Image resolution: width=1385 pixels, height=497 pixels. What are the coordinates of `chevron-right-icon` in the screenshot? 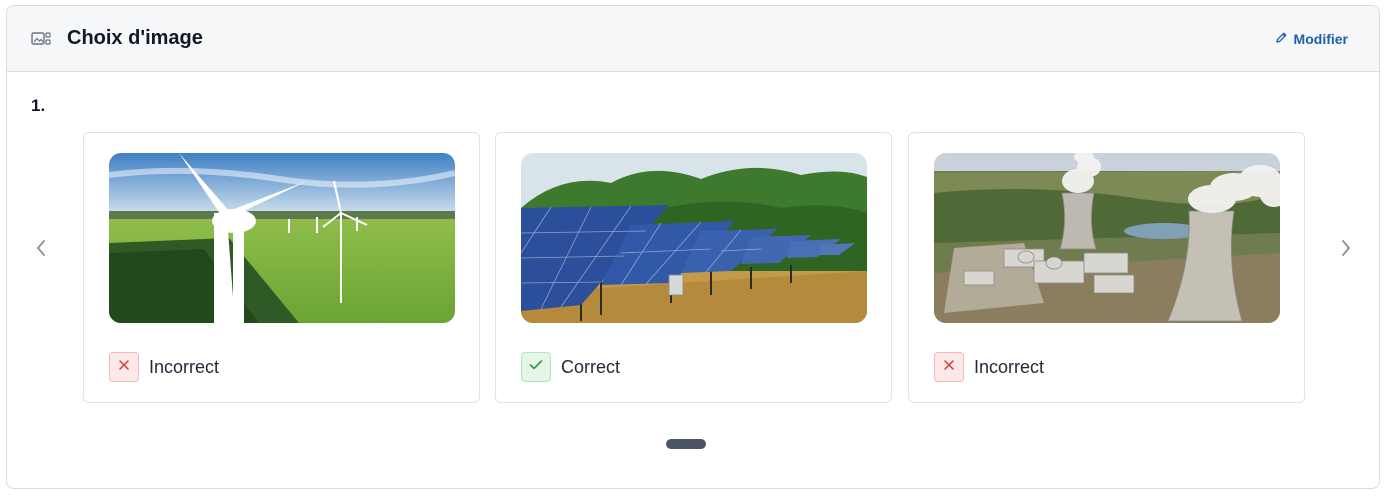 It's located at (1346, 250).